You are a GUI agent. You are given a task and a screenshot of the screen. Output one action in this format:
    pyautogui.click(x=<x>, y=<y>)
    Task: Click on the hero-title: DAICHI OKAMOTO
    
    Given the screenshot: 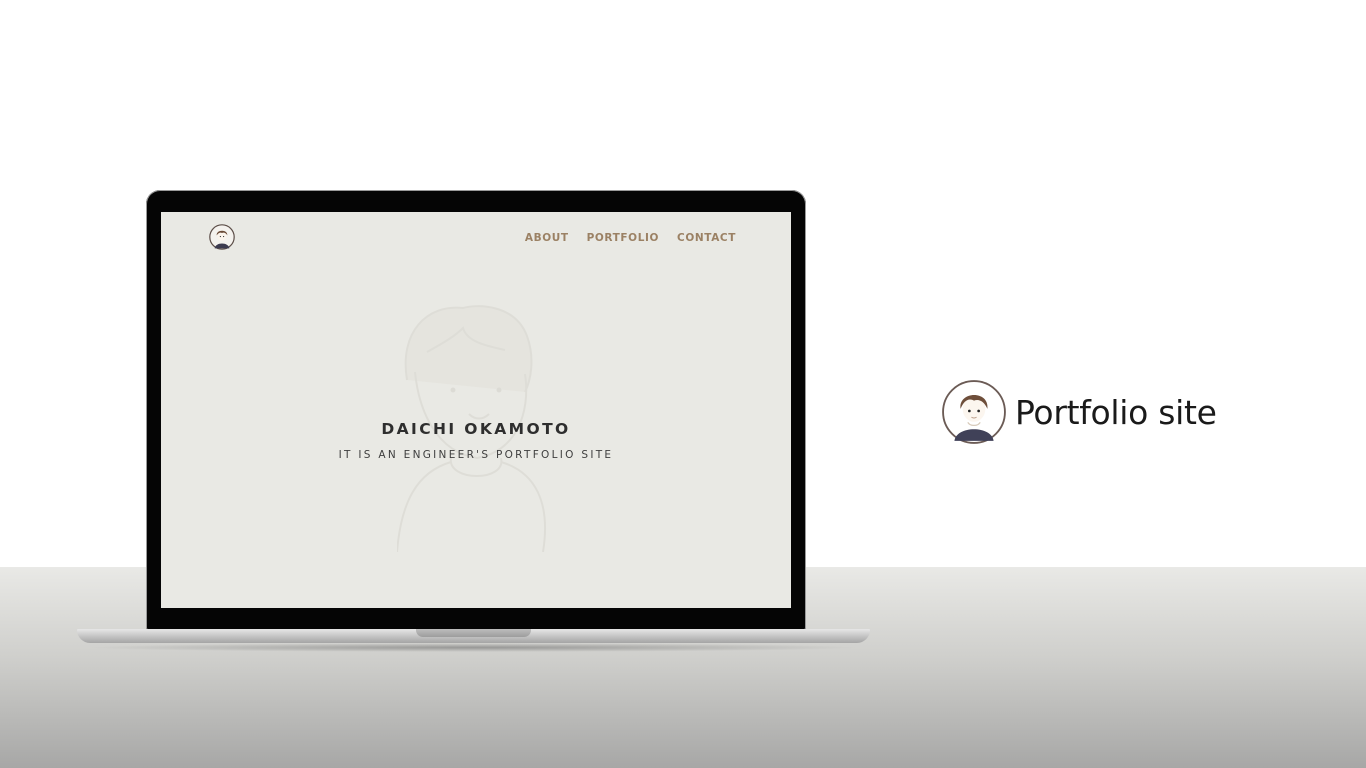 What is the action you would take?
    pyautogui.click(x=476, y=429)
    